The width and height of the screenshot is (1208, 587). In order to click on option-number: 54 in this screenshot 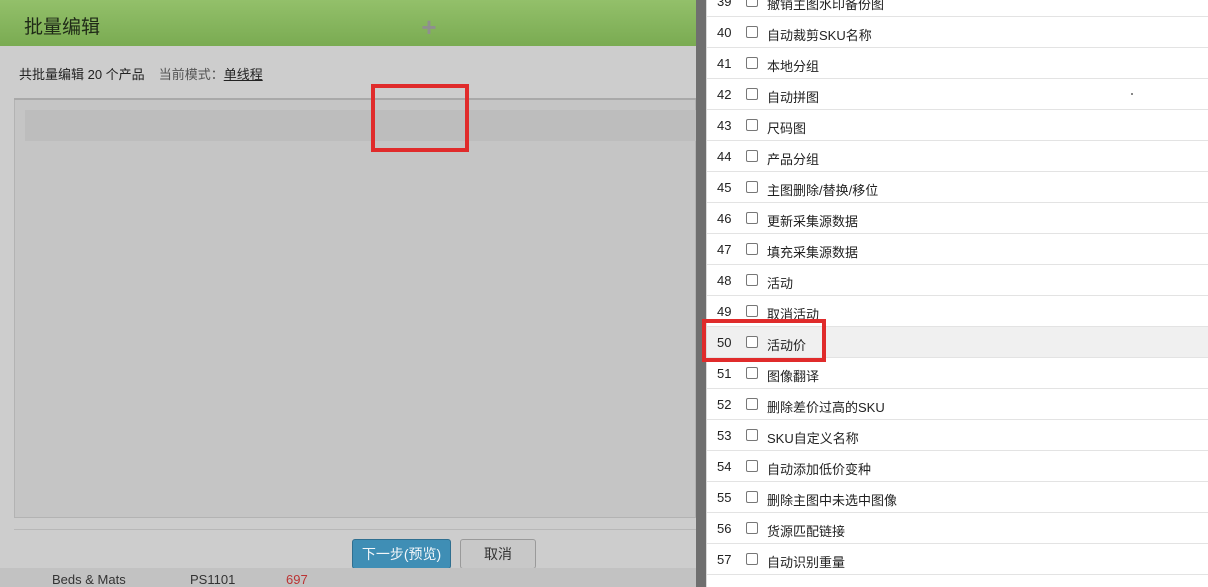, I will do `click(724, 466)`.